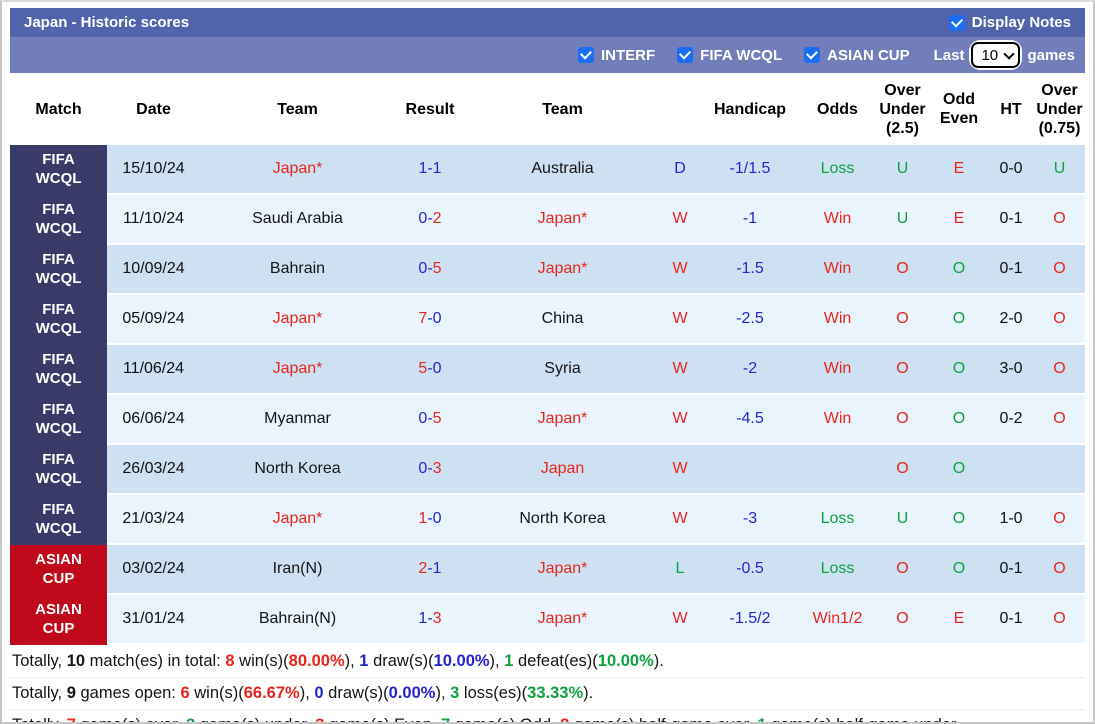 This screenshot has height=724, width=1095. Describe the element at coordinates (430, 170) in the screenshot. I see `score-cell: 1-1` at that location.